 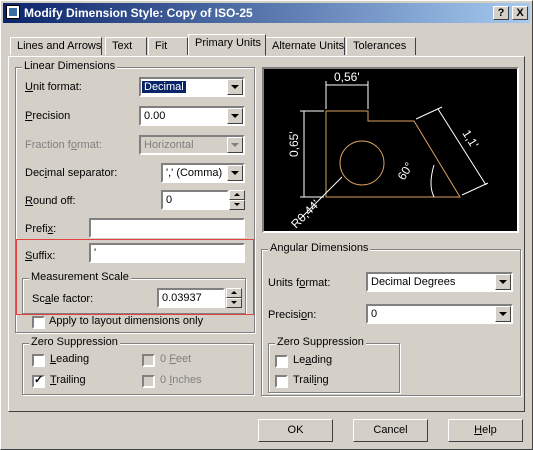 I want to click on cancel-button: Cancel, so click(x=390, y=430).